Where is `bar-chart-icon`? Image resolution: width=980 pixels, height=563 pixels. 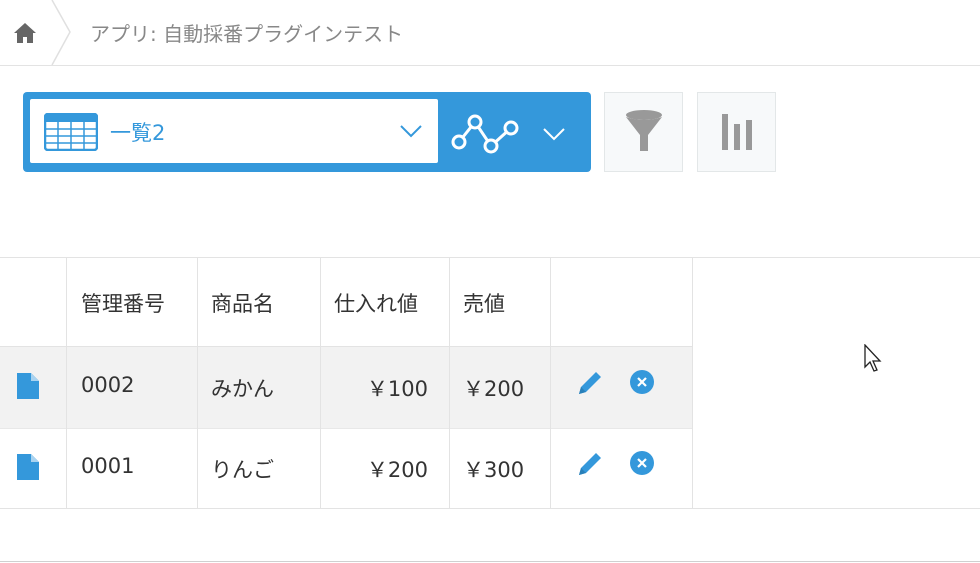 bar-chart-icon is located at coordinates (736, 132).